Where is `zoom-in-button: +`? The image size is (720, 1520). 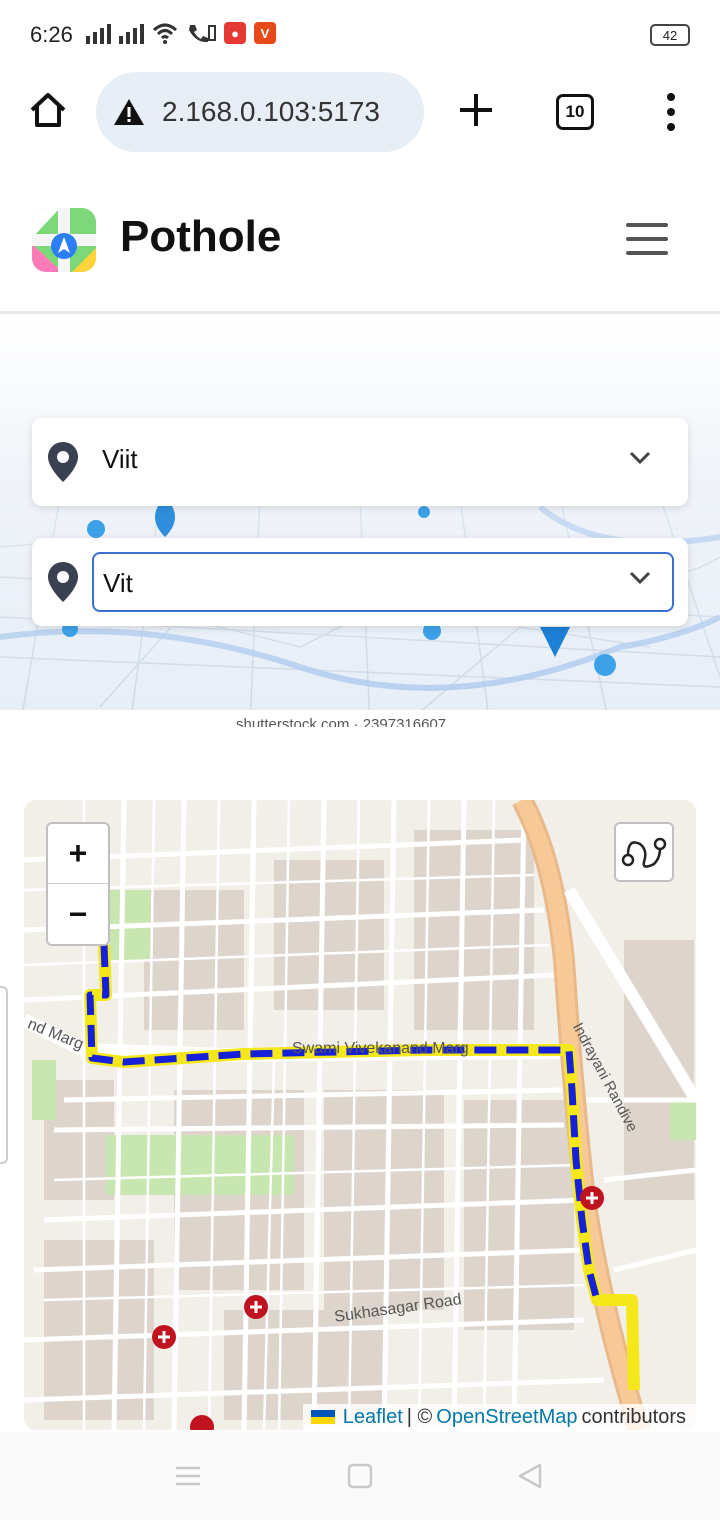
zoom-in-button: + is located at coordinates (78, 854).